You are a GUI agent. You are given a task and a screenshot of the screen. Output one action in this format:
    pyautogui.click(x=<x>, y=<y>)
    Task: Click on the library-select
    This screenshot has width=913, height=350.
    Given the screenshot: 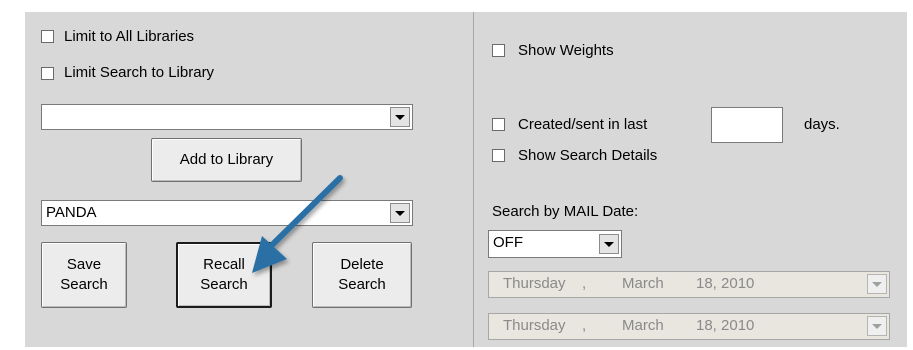 What is the action you would take?
    pyautogui.click(x=227, y=117)
    